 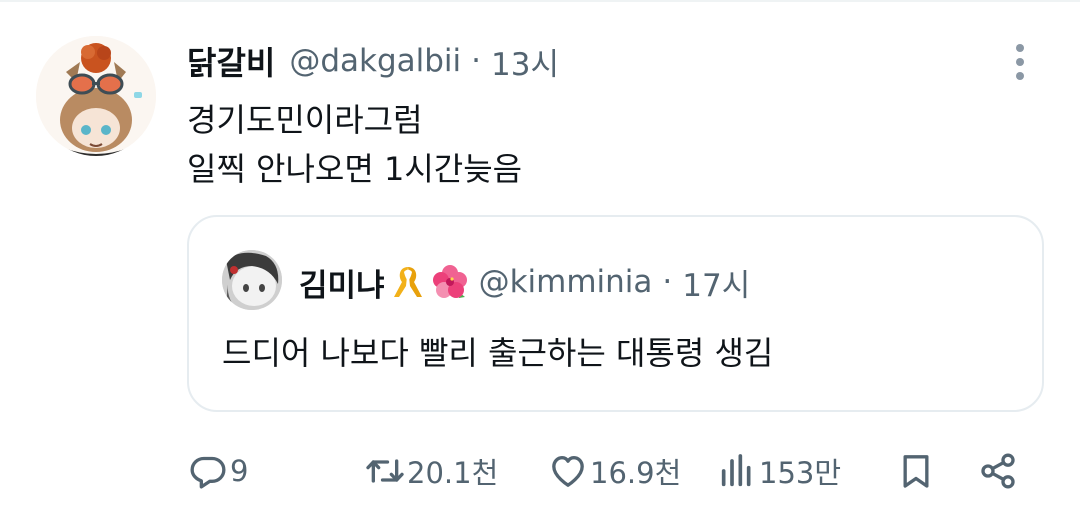 I want to click on author-avatar, so click(x=96, y=96).